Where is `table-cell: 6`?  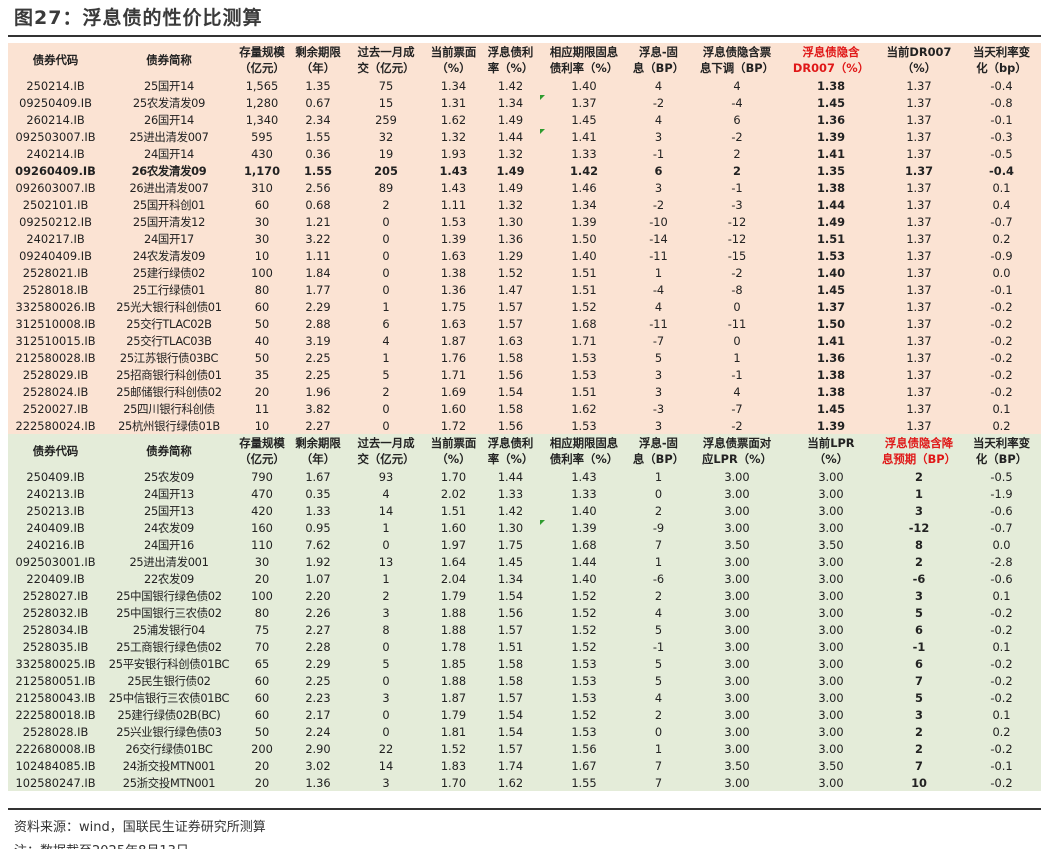
table-cell: 6 is located at coordinates (919, 663).